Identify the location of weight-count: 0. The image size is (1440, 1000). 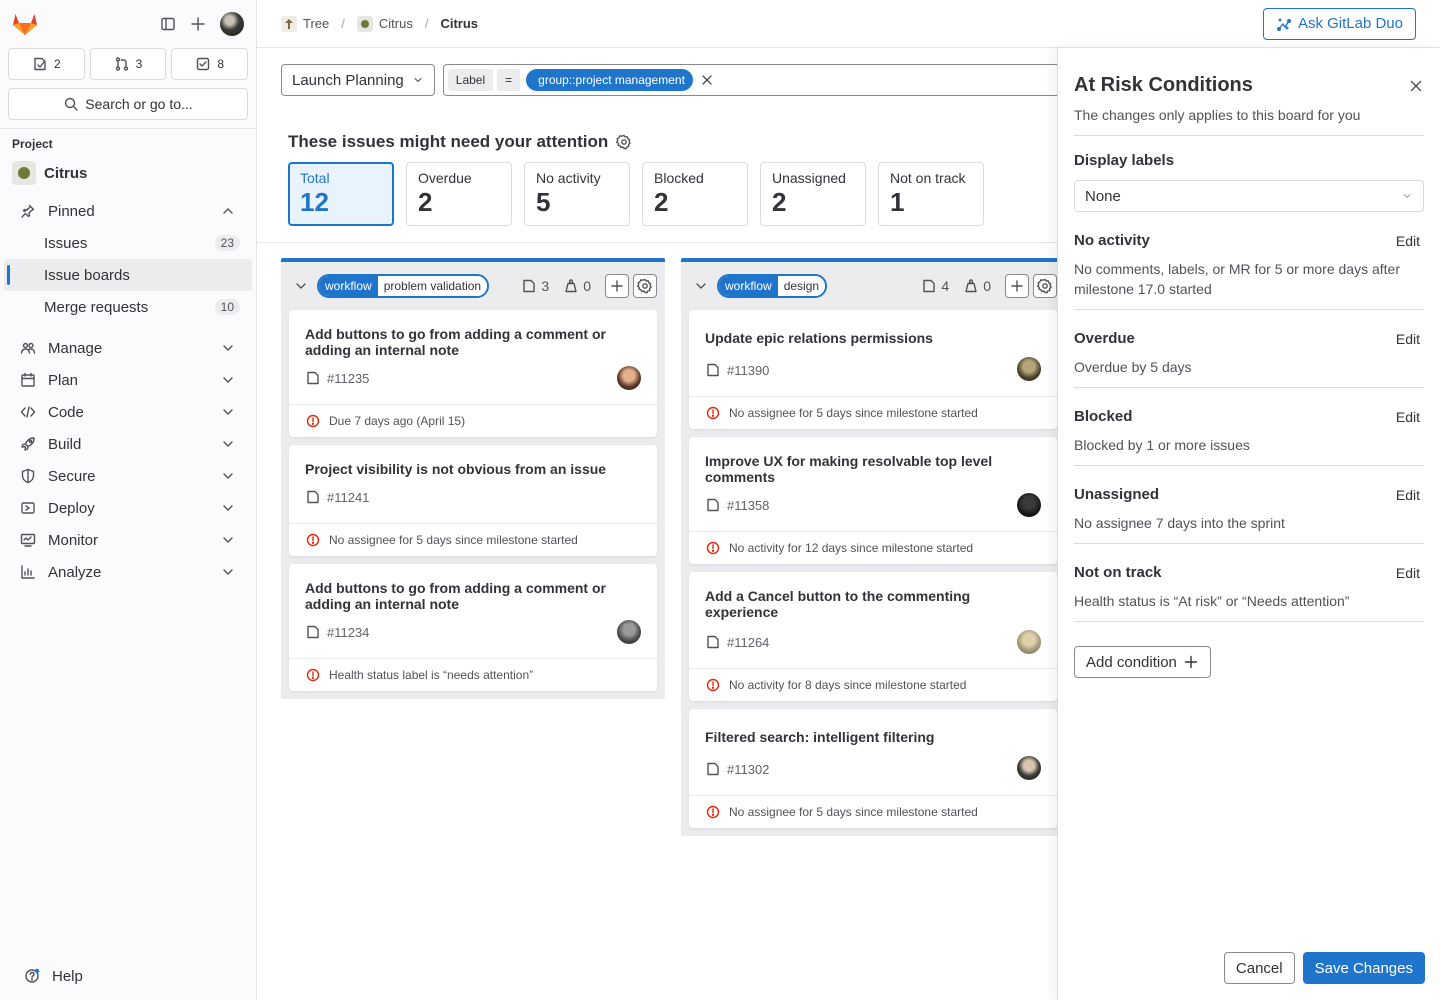
(987, 286).